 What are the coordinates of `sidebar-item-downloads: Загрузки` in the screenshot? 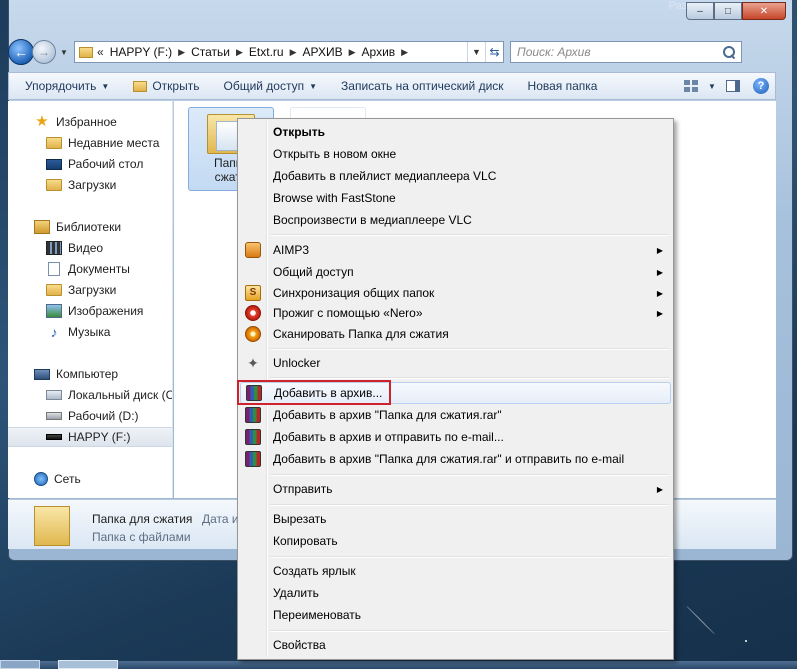 It's located at (90, 185).